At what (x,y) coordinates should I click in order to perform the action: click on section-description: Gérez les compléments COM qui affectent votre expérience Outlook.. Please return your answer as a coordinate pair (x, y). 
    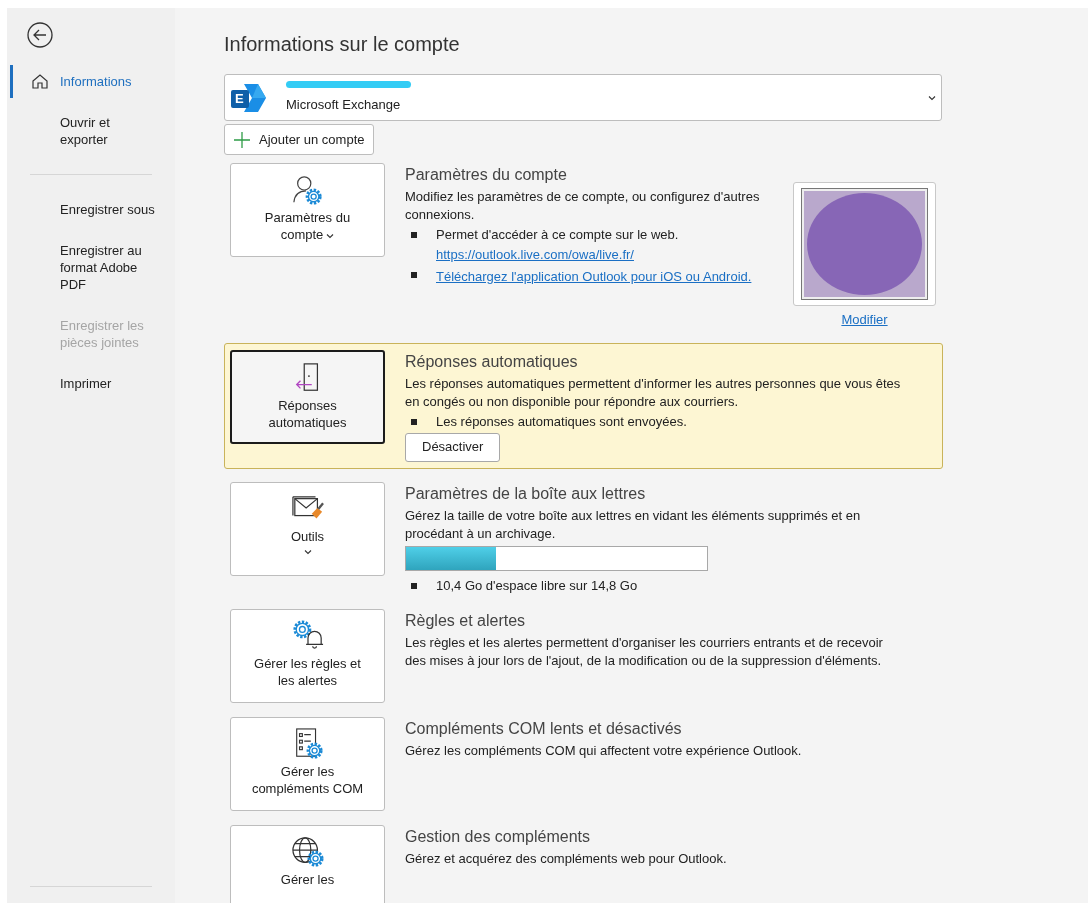
    Looking at the image, I should click on (604, 750).